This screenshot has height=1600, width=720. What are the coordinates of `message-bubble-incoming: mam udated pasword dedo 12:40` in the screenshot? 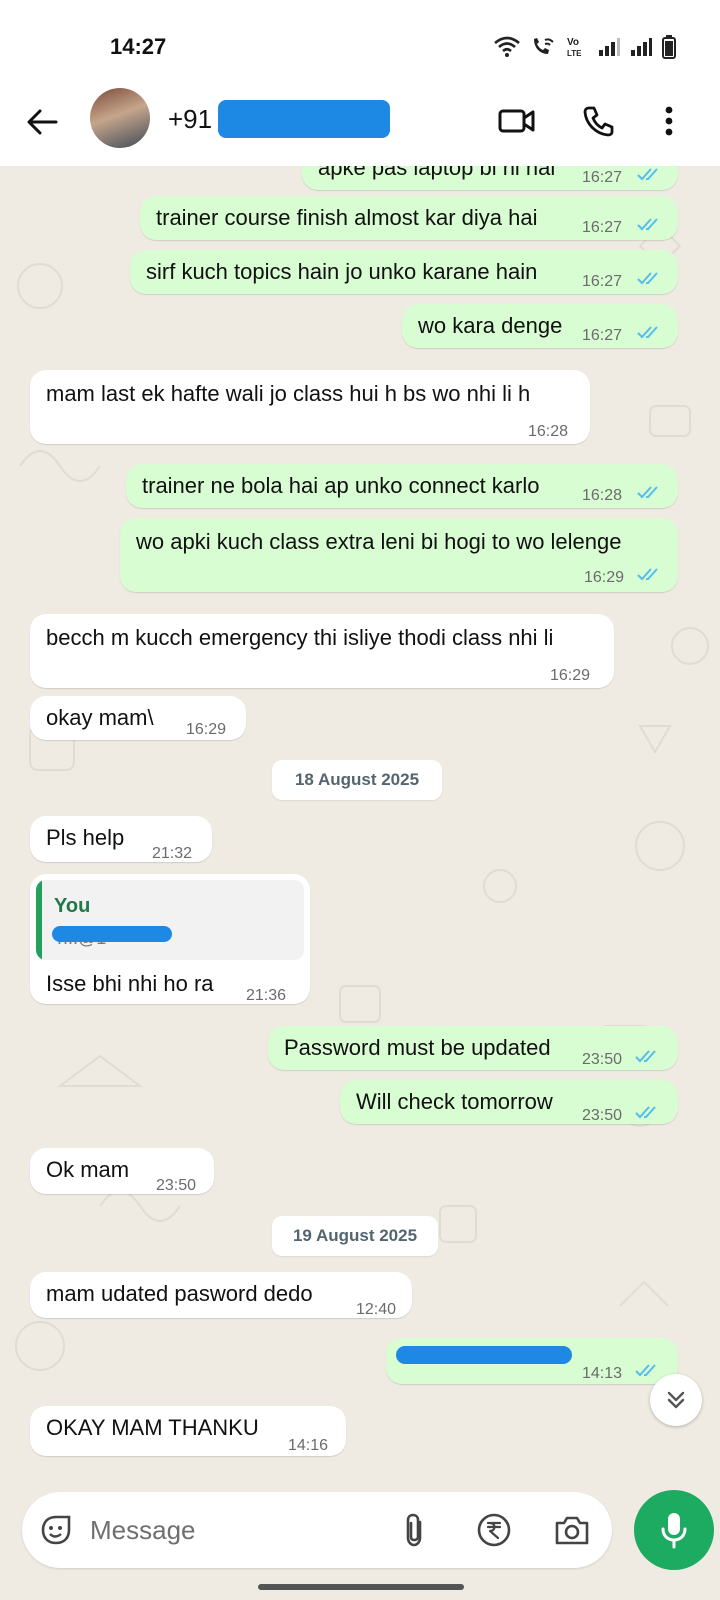 It's located at (221, 1295).